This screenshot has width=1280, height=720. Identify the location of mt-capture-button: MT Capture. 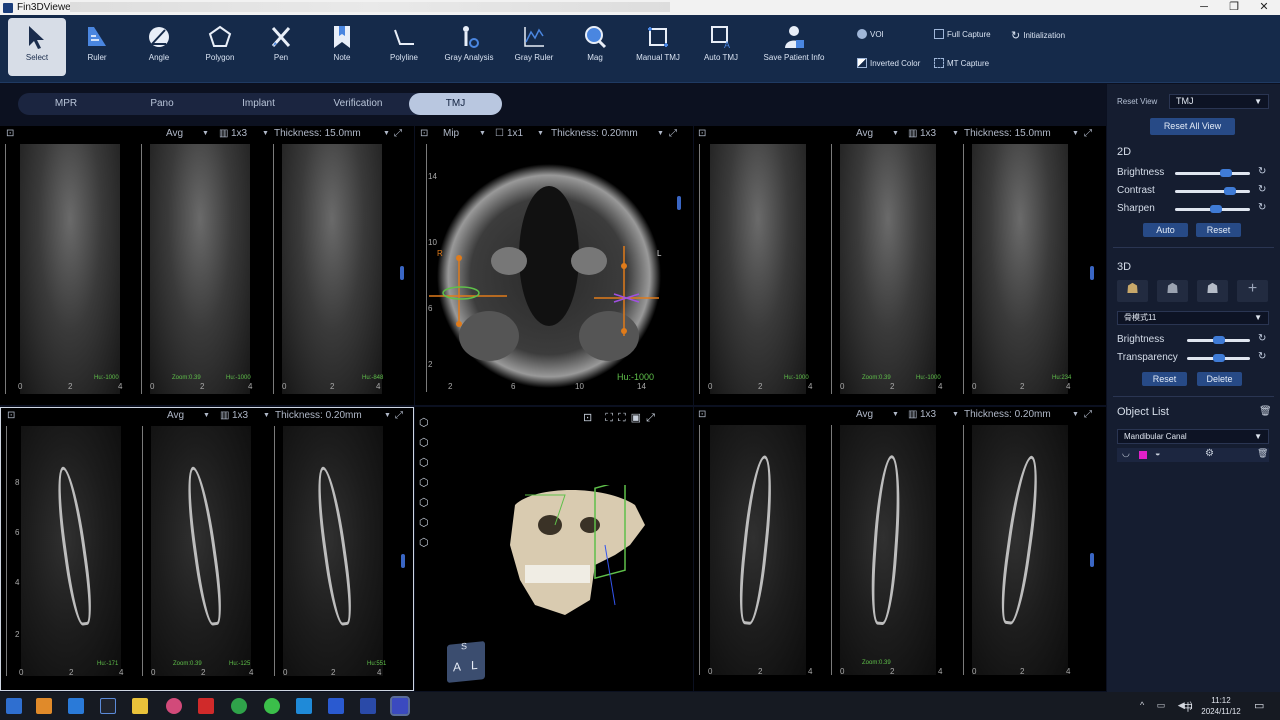
(961, 63).